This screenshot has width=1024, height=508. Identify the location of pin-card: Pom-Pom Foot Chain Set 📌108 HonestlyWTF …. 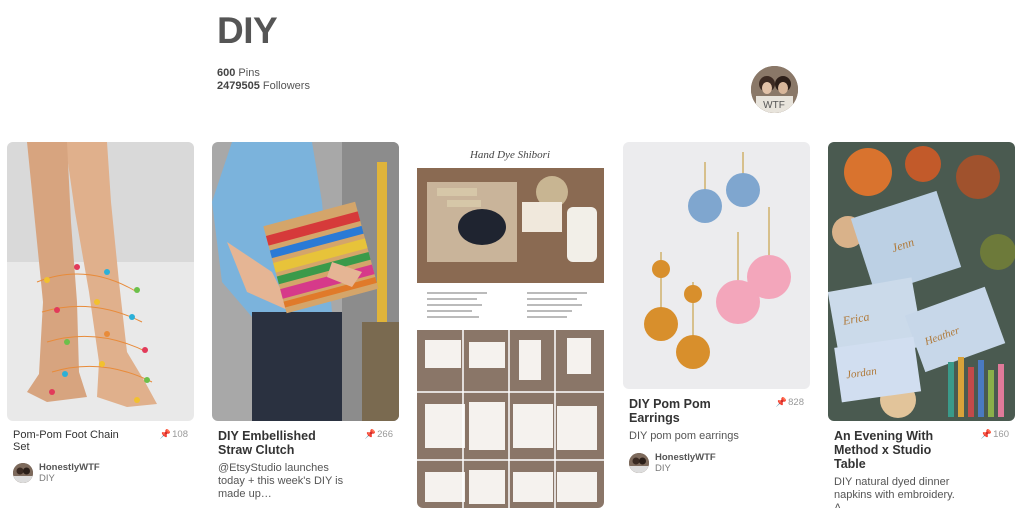
(100, 313).